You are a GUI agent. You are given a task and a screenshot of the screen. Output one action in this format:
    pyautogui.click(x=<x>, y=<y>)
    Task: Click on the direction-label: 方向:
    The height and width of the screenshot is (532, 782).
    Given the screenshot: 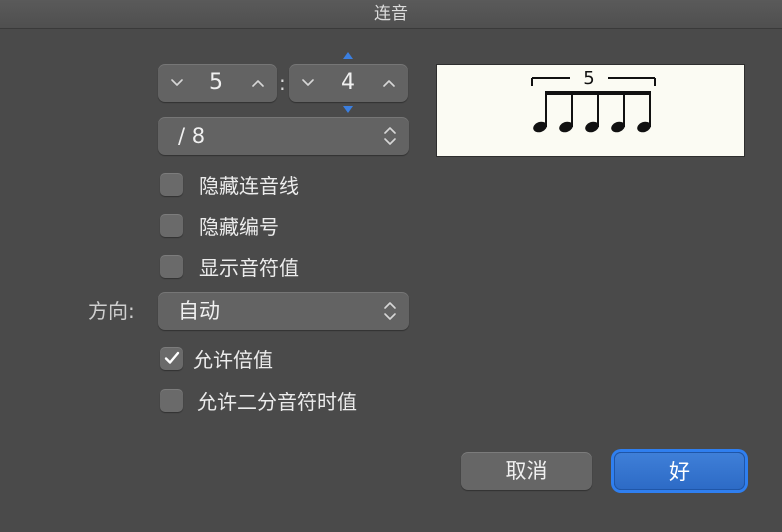 What is the action you would take?
    pyautogui.click(x=111, y=311)
    